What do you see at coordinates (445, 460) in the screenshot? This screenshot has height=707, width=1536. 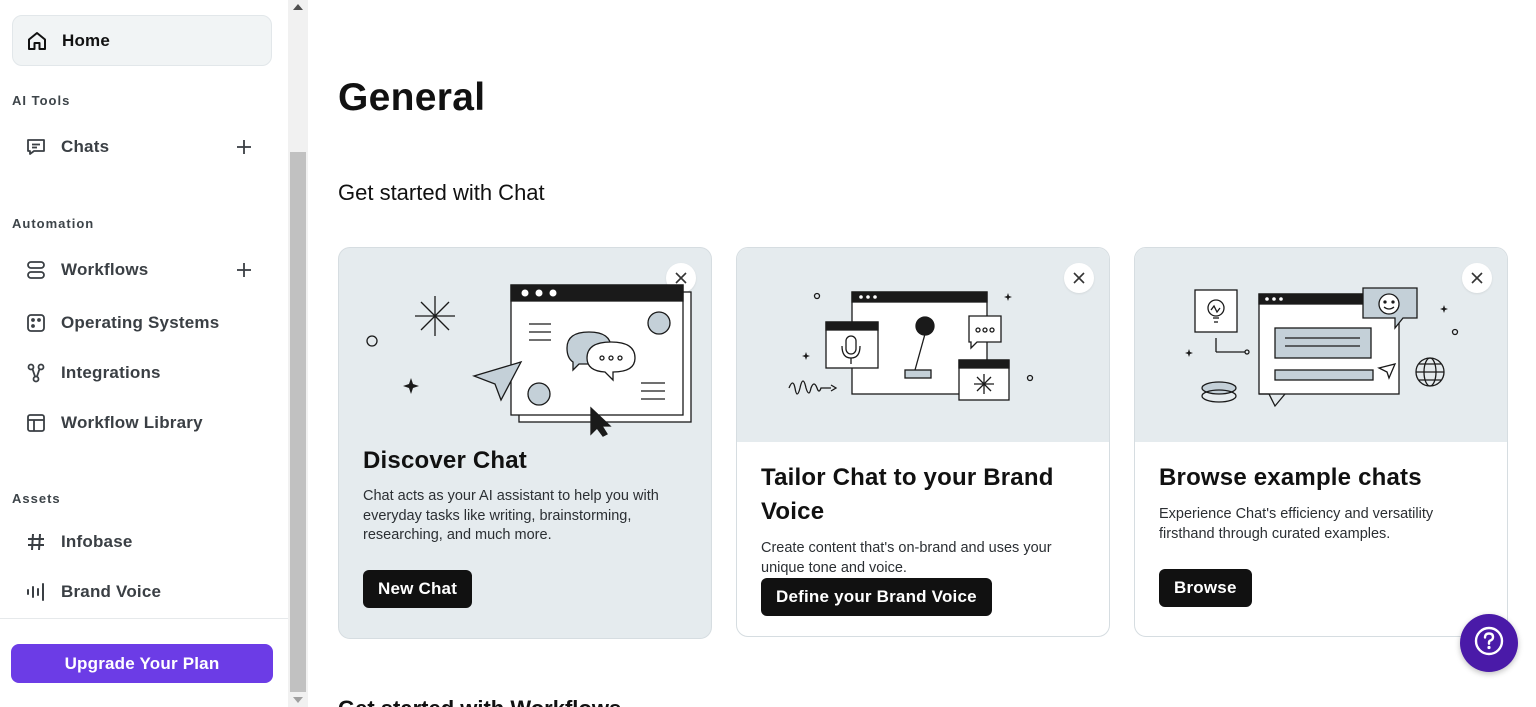 I see `card-title: Discover Chat` at bounding box center [445, 460].